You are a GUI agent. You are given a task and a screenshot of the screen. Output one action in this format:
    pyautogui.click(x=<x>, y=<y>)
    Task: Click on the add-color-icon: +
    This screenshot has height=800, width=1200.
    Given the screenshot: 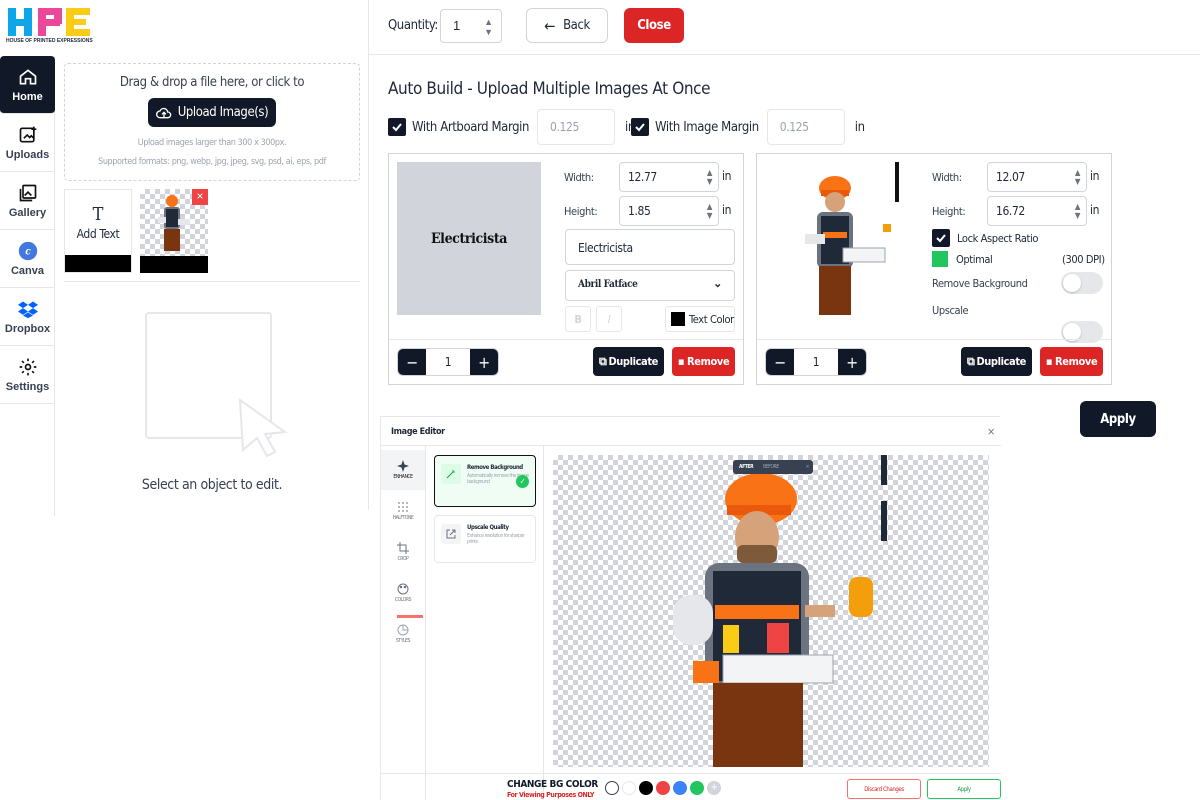 What is the action you would take?
    pyautogui.click(x=714, y=788)
    